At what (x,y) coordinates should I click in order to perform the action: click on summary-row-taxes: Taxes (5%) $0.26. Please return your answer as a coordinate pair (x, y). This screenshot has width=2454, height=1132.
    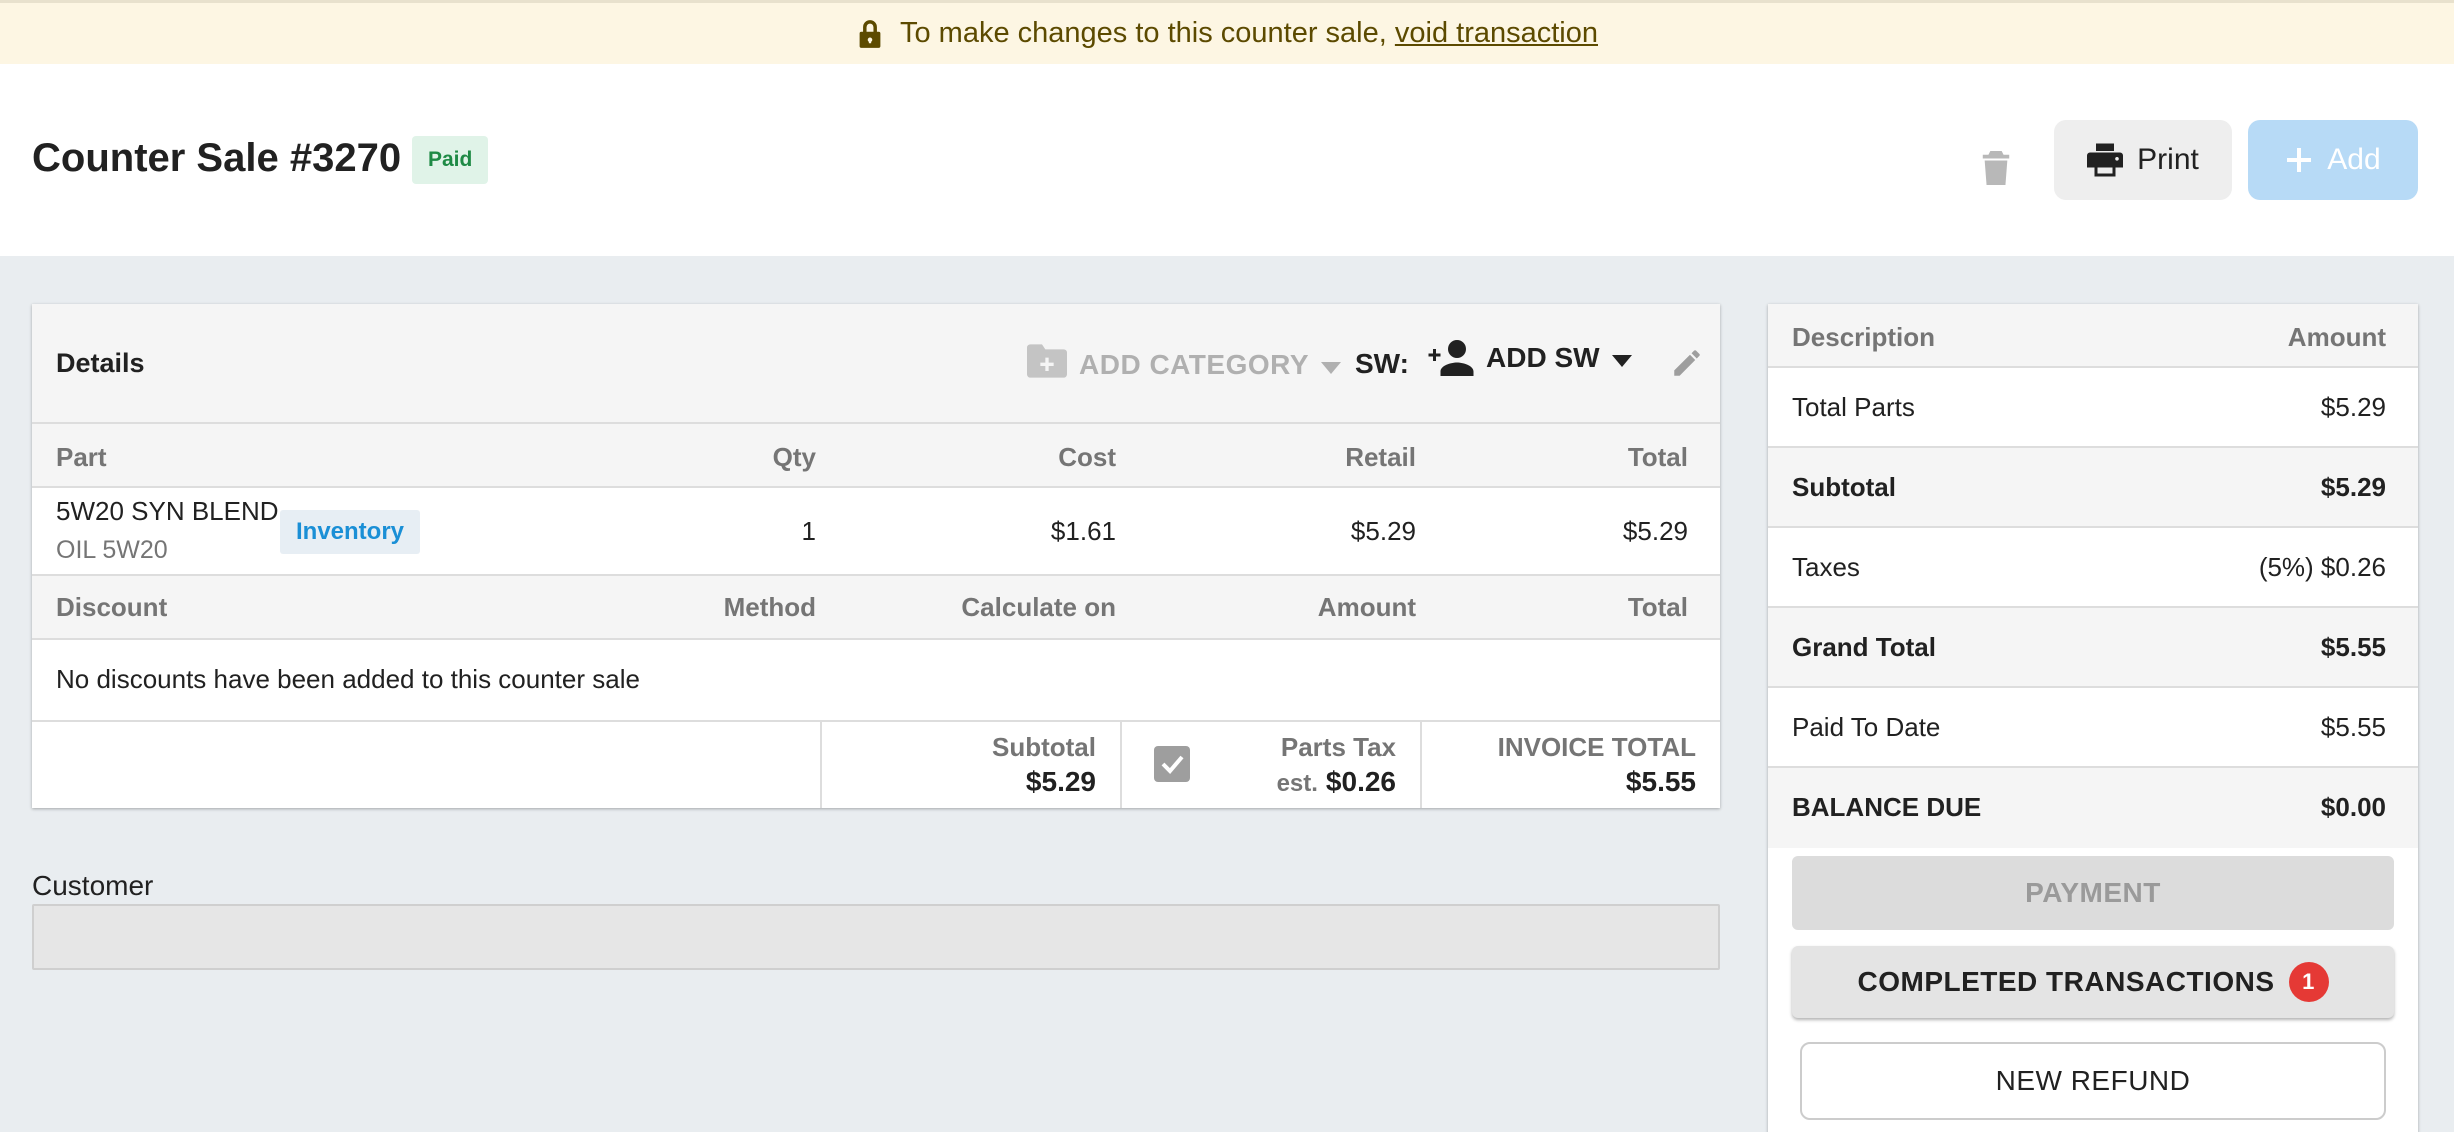
    Looking at the image, I should click on (2093, 568).